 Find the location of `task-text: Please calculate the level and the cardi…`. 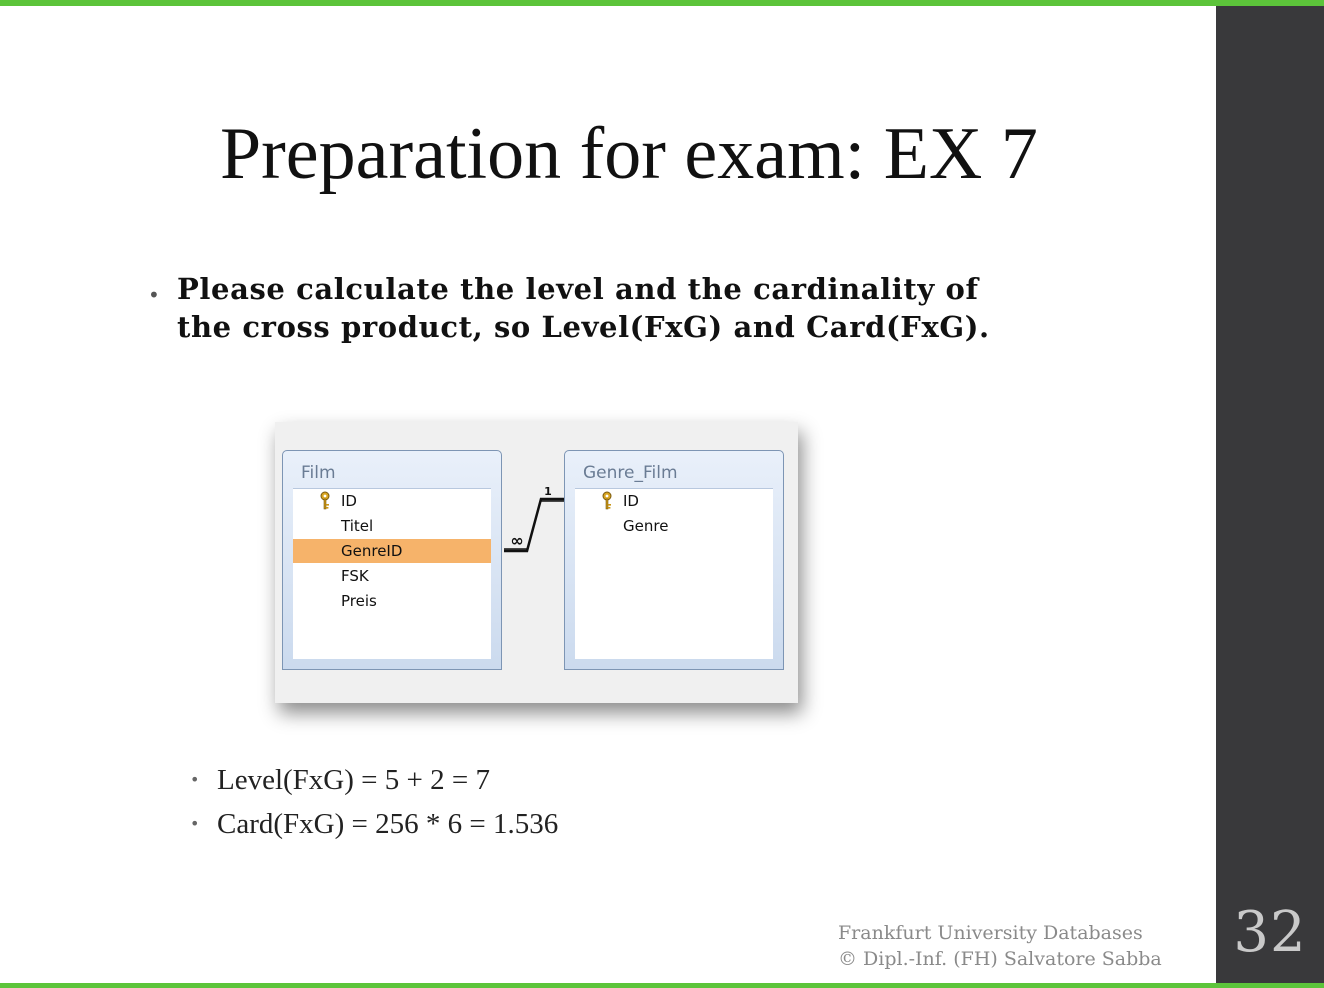

task-text: Please calculate the level and the cardi… is located at coordinates (617, 308).